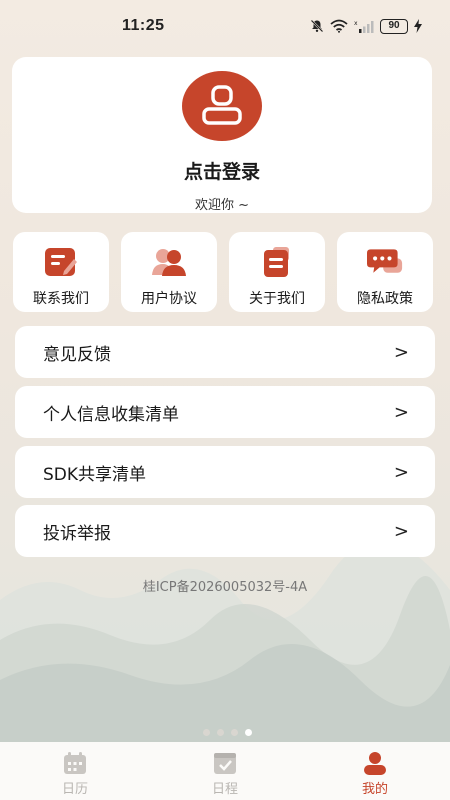  I want to click on quick-actions: 联系我们 用户协议 关于我们 隐私政策, so click(224, 272).